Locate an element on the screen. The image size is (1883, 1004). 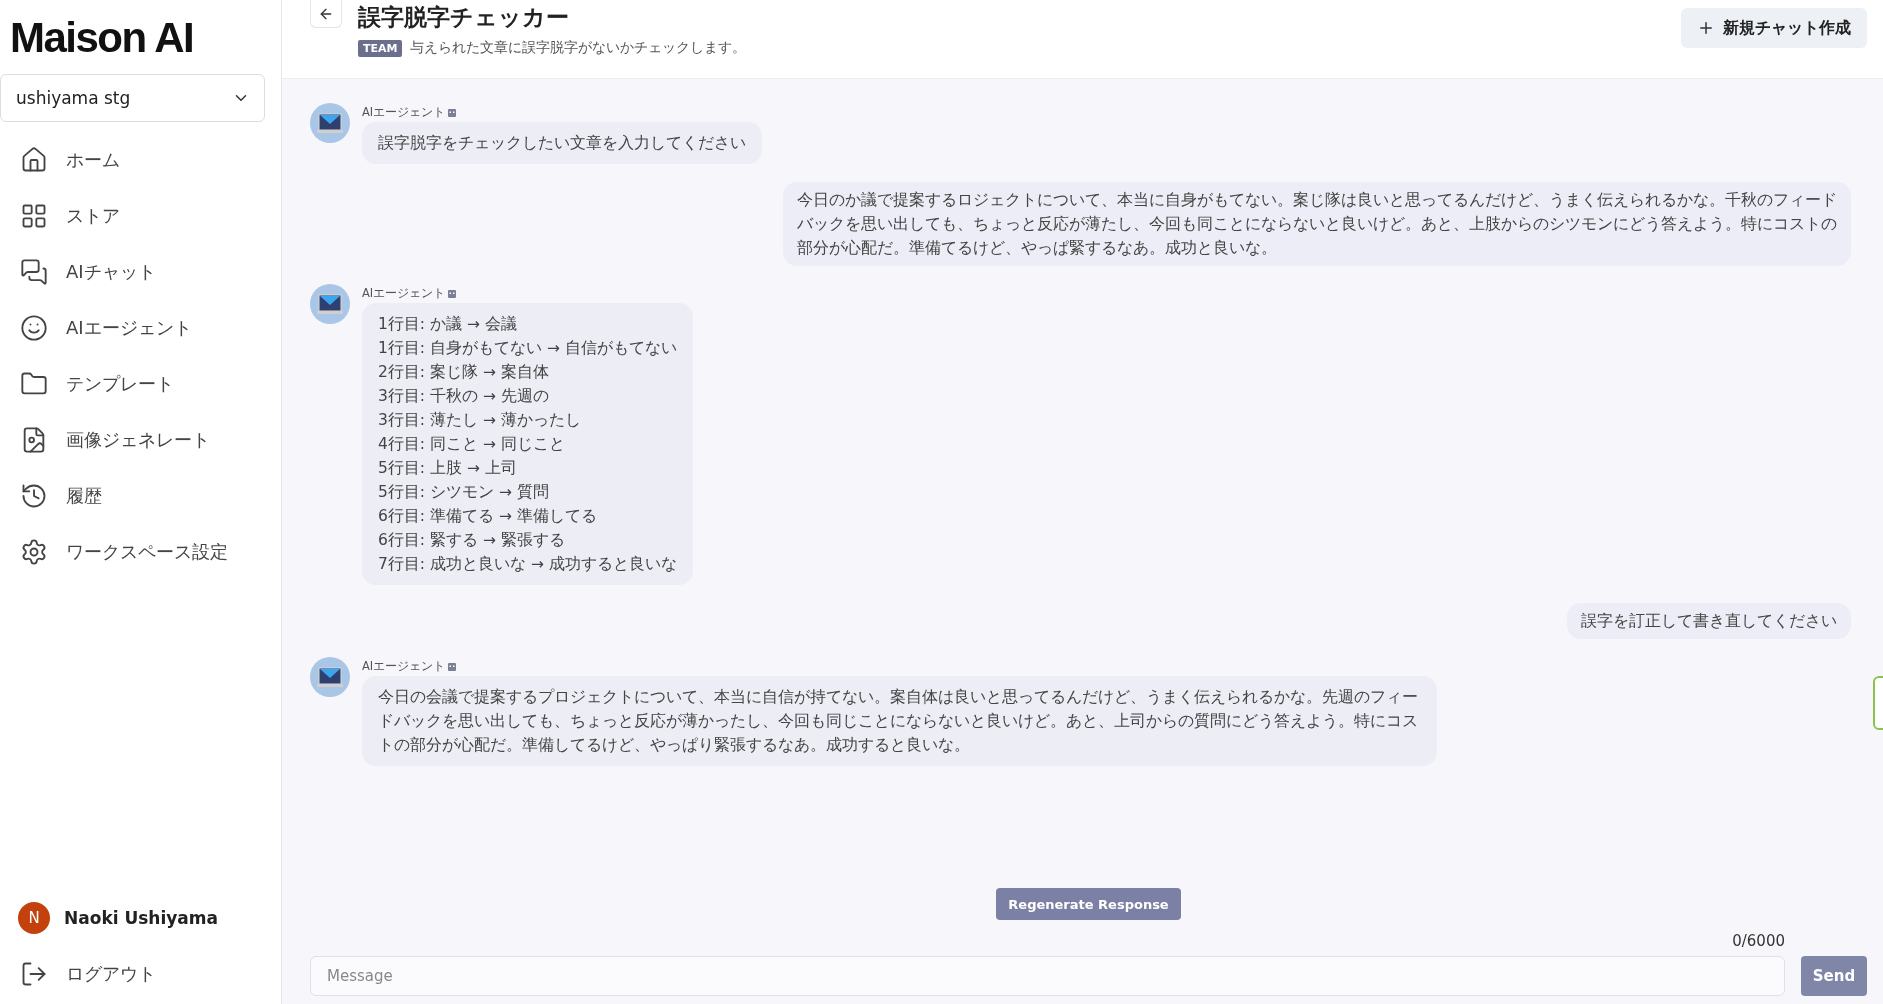
sidebar-item: AIエージェント is located at coordinates (150, 328).